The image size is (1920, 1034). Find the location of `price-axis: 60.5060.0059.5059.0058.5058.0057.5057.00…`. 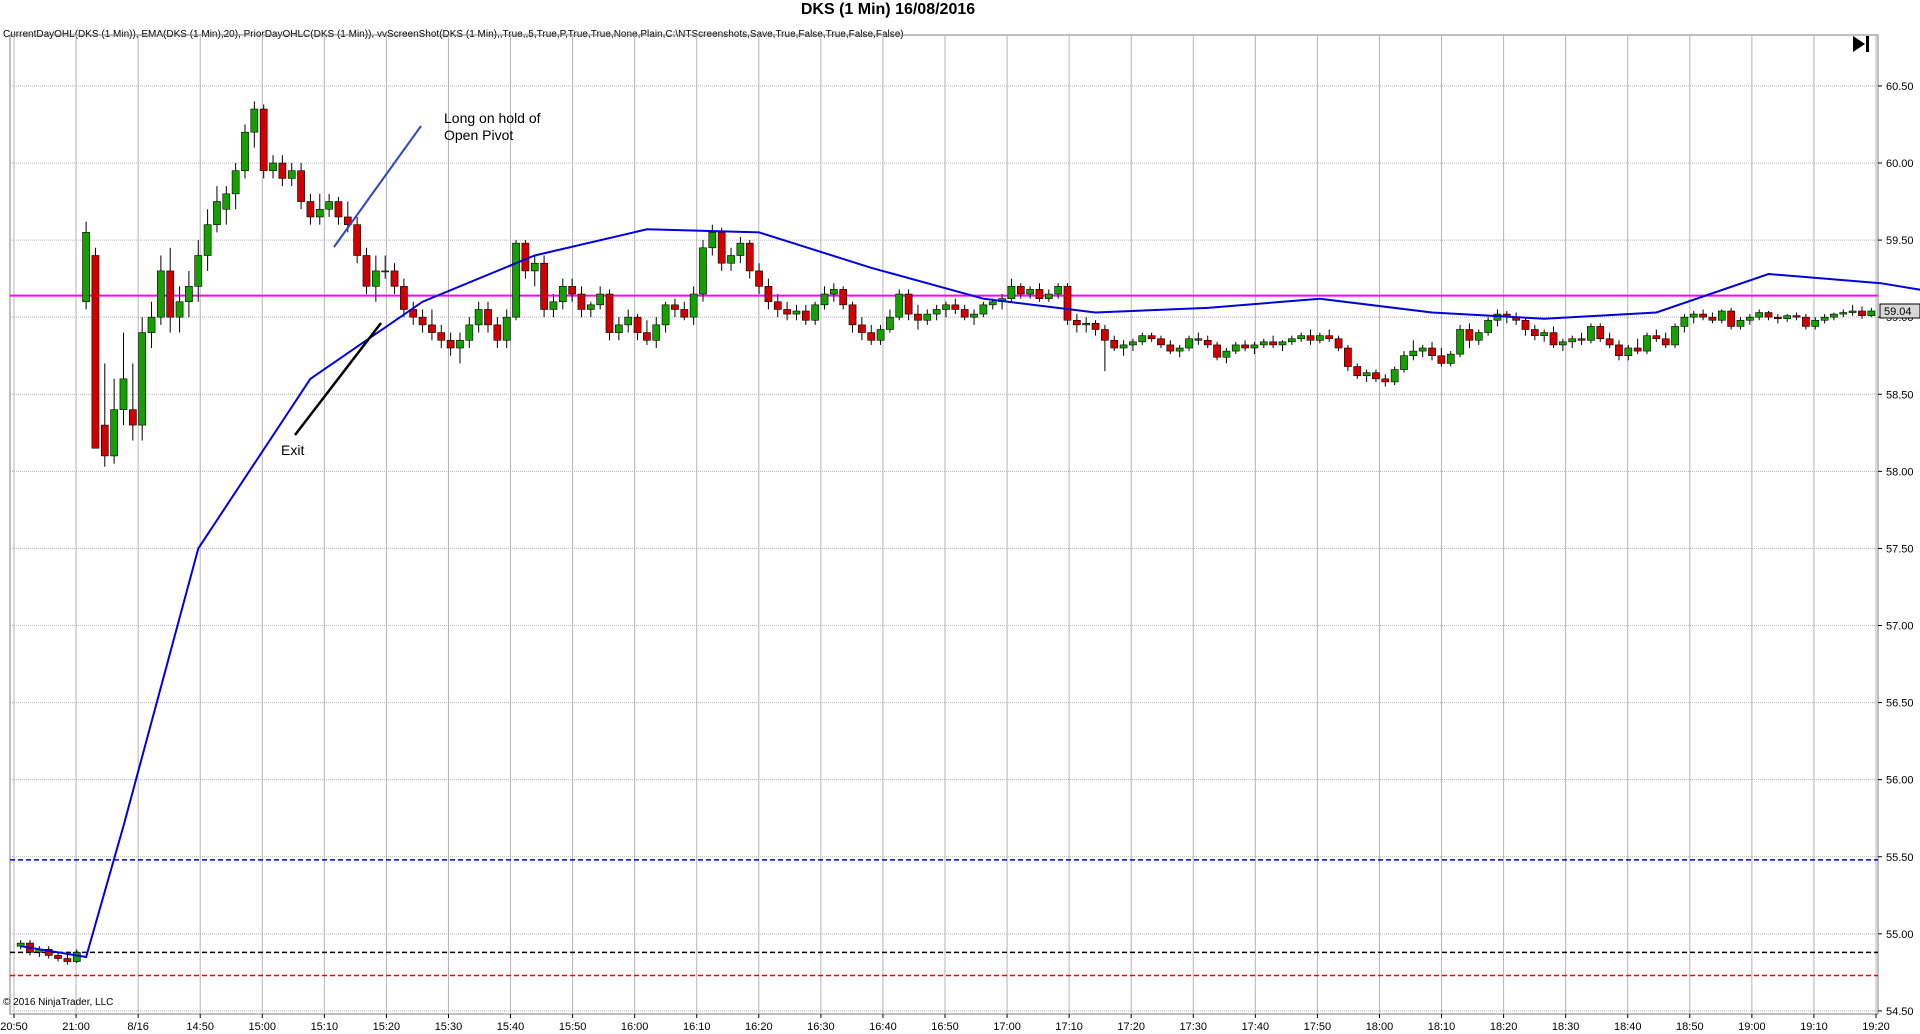

price-axis: 60.5060.0059.5059.0058.5058.0057.5057.00… is located at coordinates (1899, 549).